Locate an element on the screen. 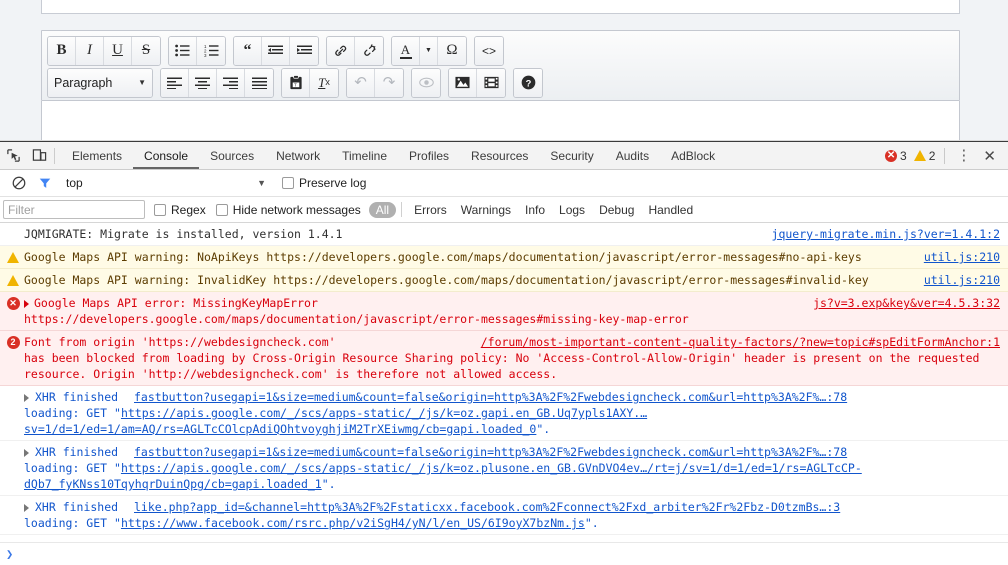 This screenshot has height=565, width=1008. unlink-button is located at coordinates (369, 50).